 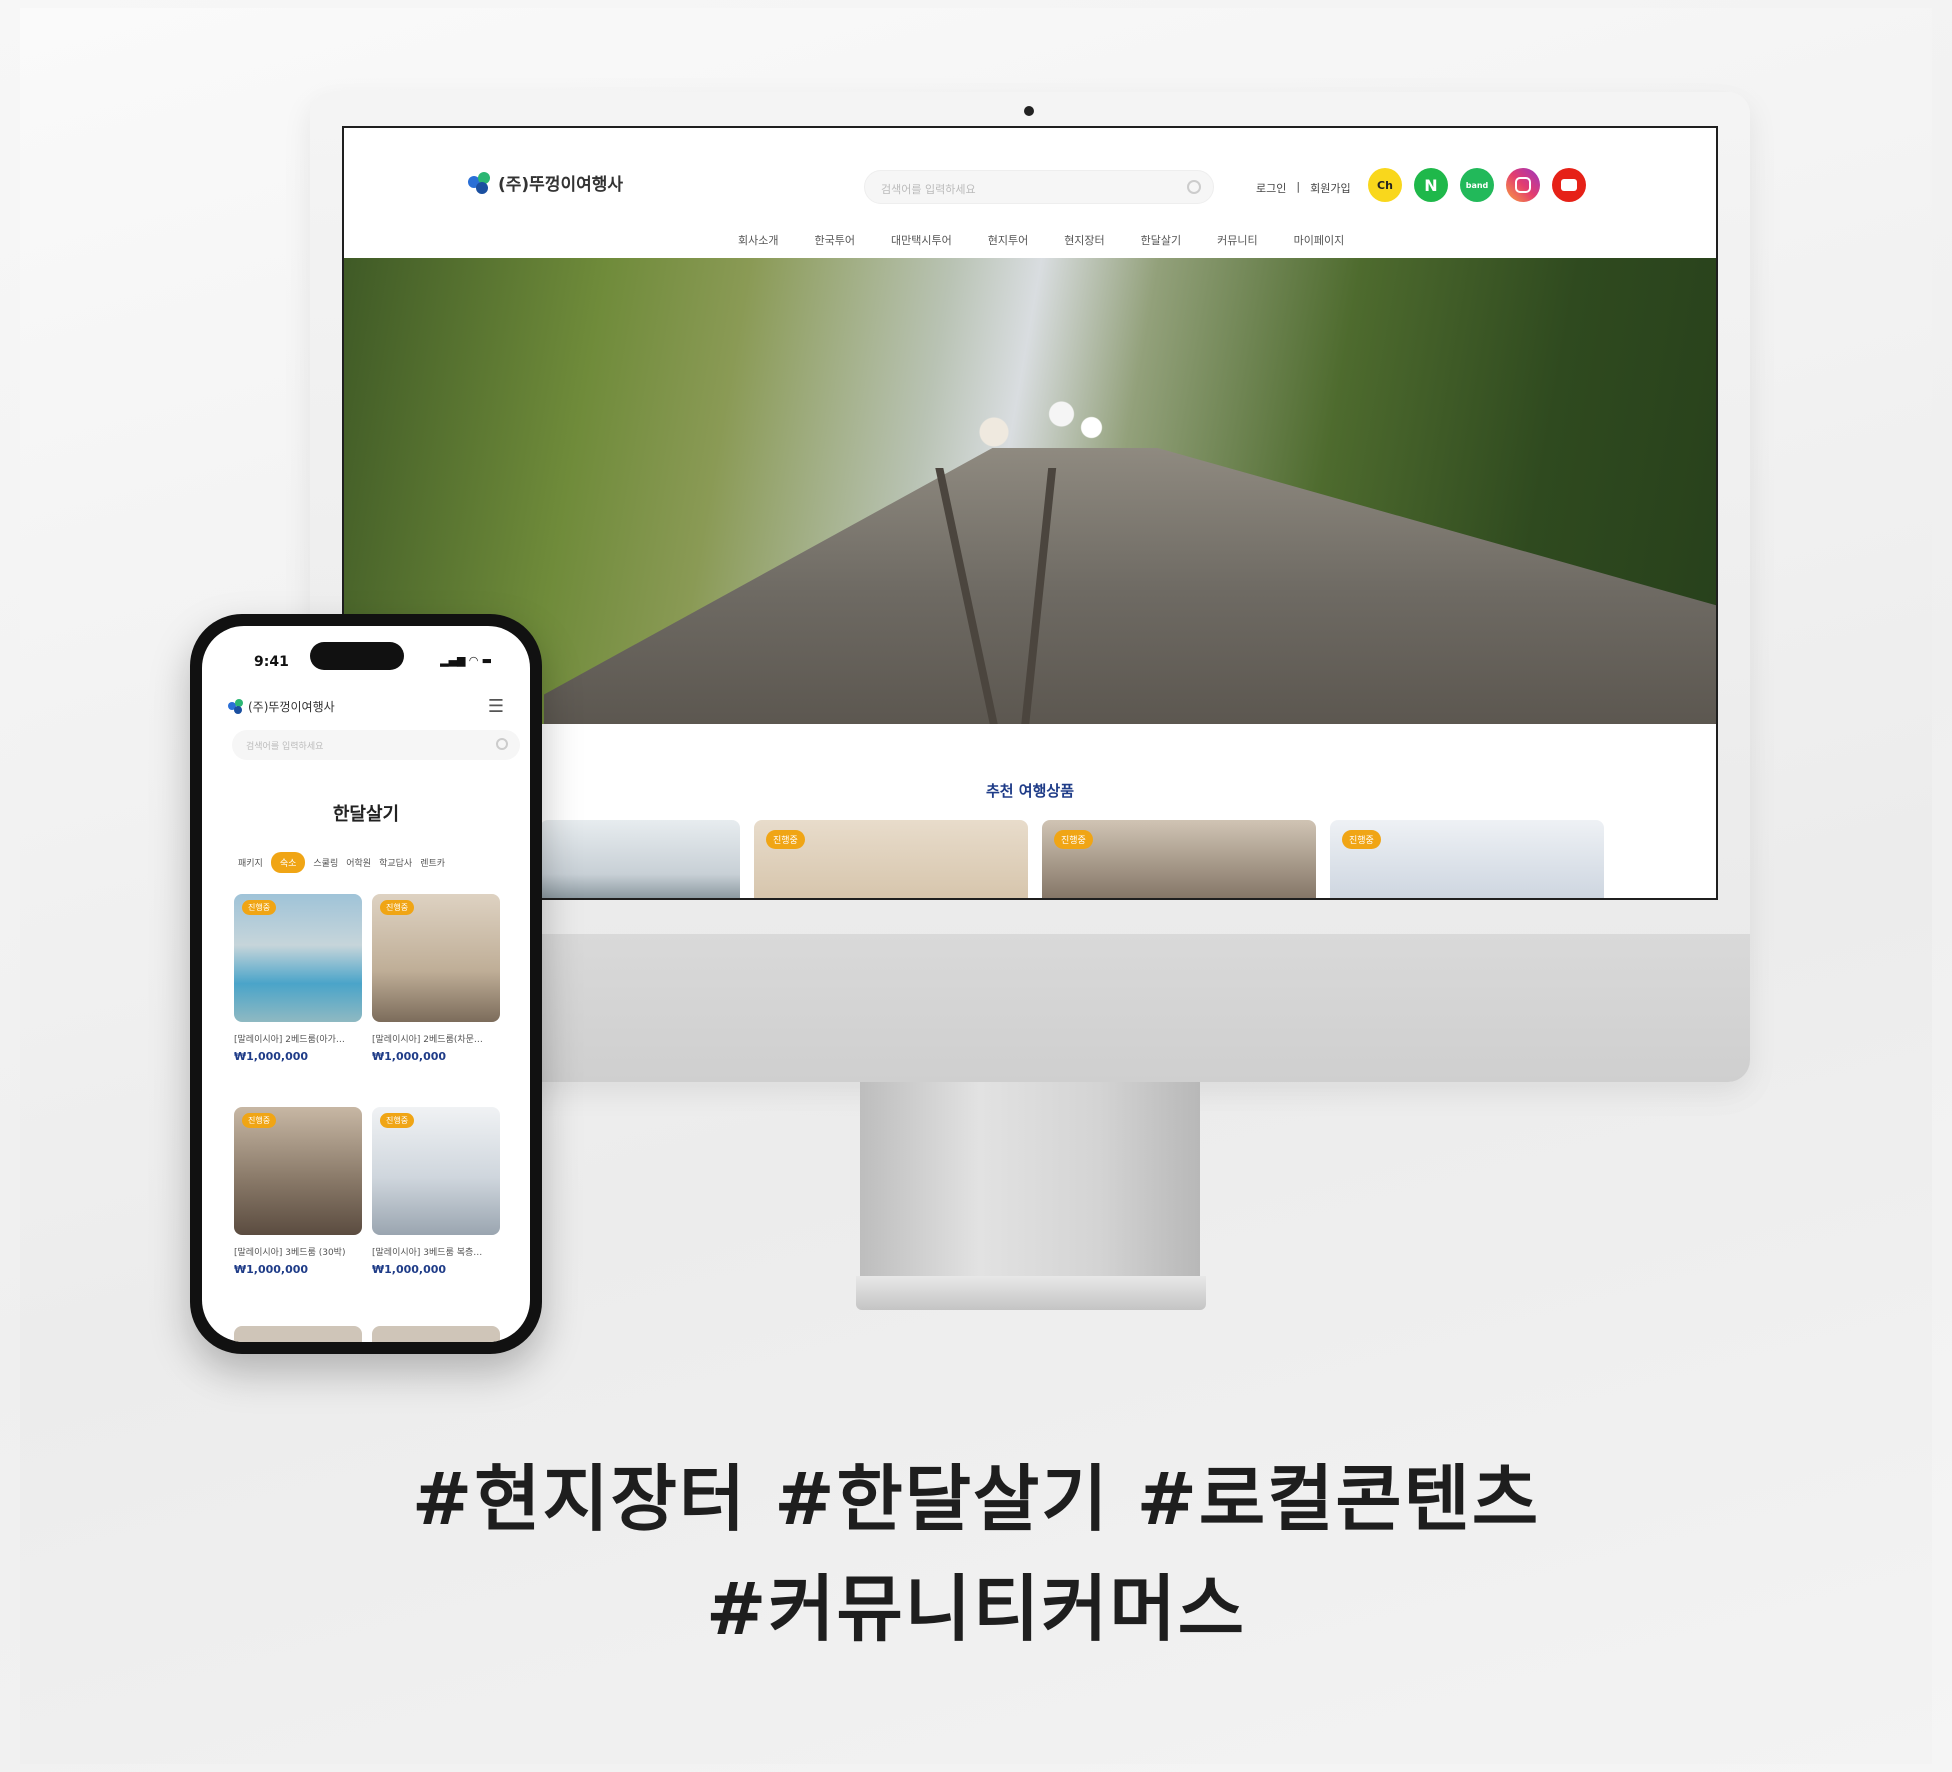 What do you see at coordinates (975, 1609) in the screenshot?
I see `tagline-line-2: #커뮤니티커머스` at bounding box center [975, 1609].